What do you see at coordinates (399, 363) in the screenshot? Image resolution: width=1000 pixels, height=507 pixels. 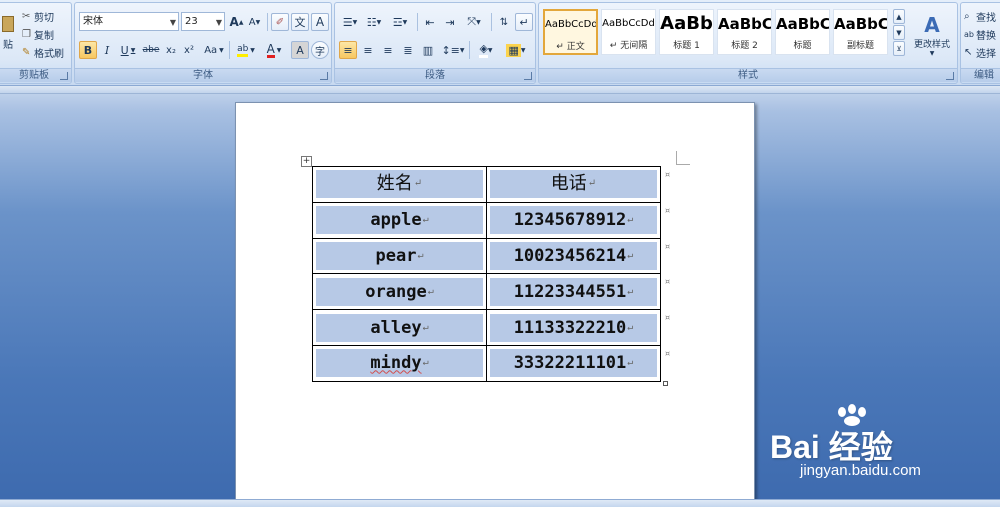 I see `table-cell: mindy↵` at bounding box center [399, 363].